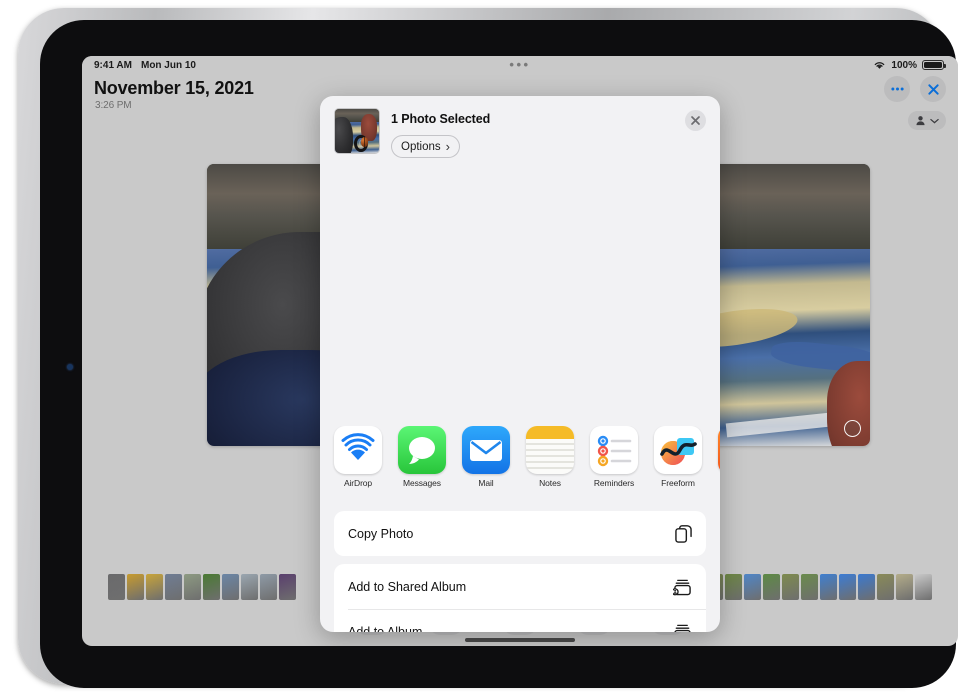 The width and height of the screenshot is (960, 692). I want to click on share-app-notes: Notes, so click(550, 463).